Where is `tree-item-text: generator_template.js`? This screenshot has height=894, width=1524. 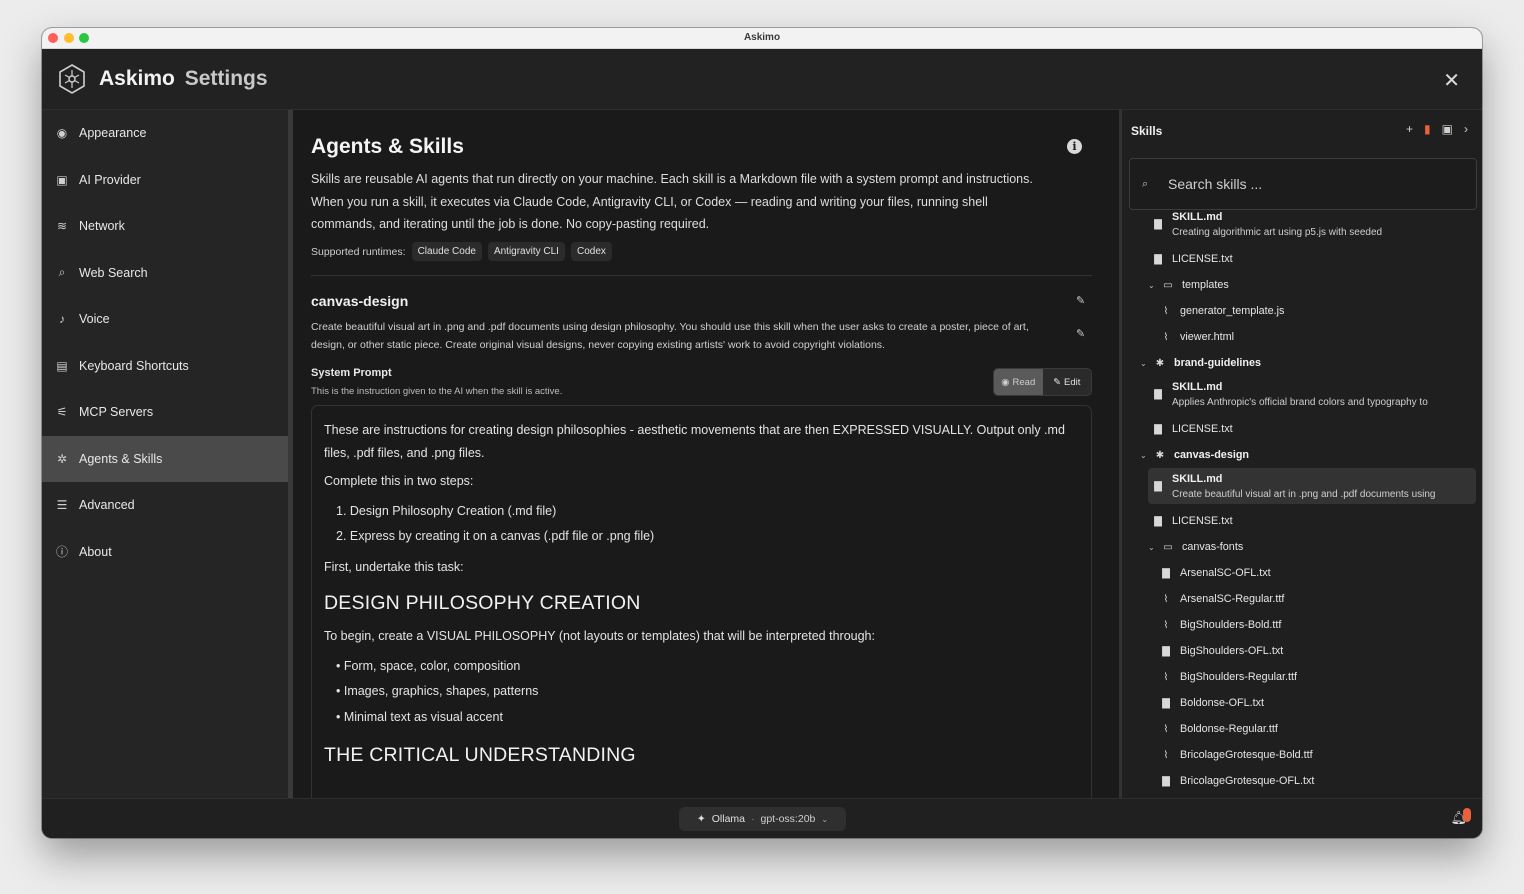
tree-item-text: generator_template.js is located at coordinates (1232, 311).